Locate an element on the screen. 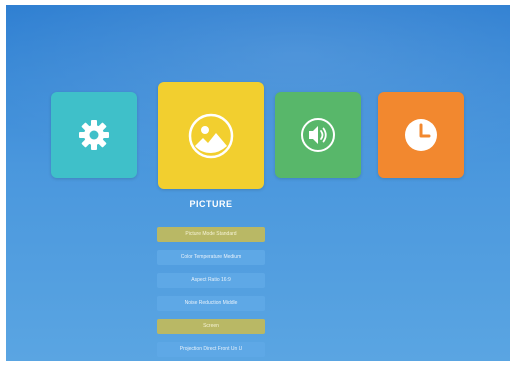 This screenshot has height=365, width=515. menu-item-screen: Screen is located at coordinates (211, 326).